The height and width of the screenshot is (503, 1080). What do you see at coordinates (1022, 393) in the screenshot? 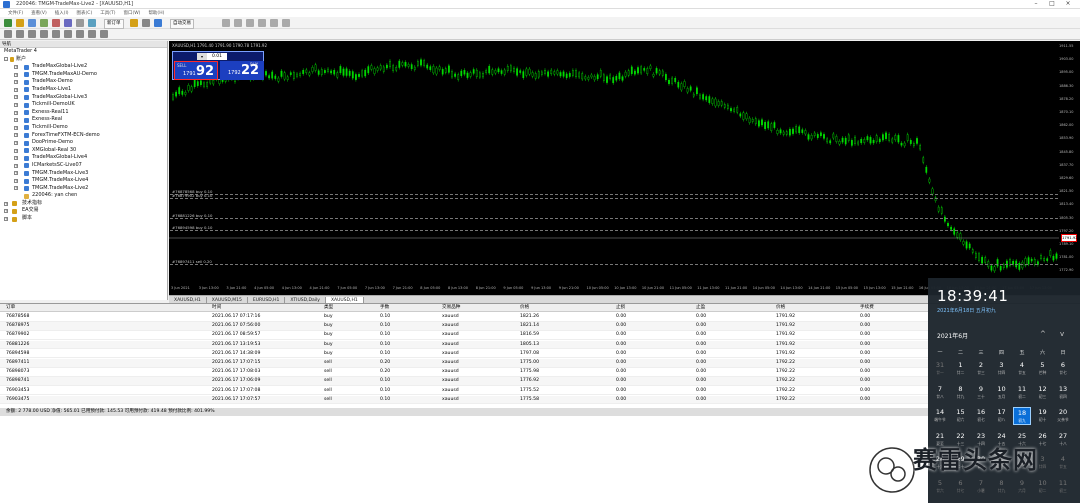
I see `calendar-day: 11 初二` at bounding box center [1022, 393].